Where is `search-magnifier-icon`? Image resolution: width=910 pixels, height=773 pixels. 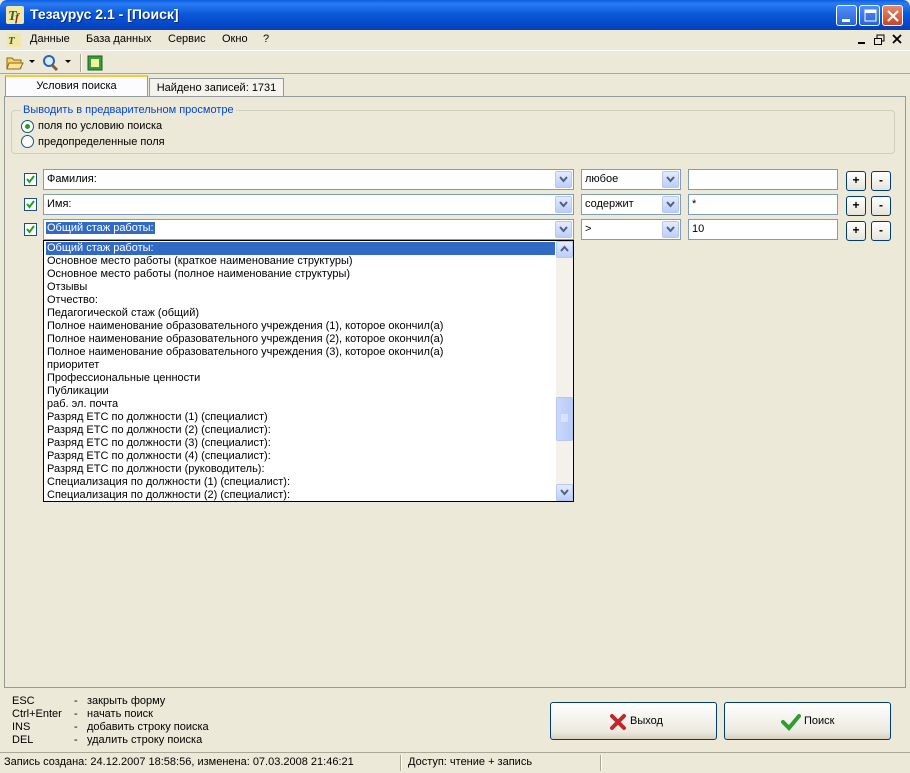
search-magnifier-icon is located at coordinates (51, 63).